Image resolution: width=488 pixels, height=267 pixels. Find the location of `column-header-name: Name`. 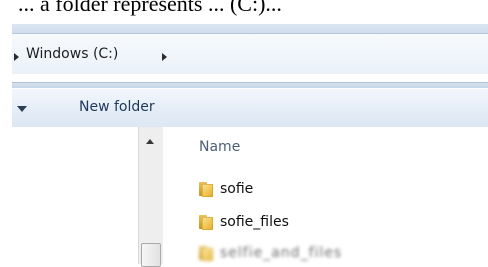

column-header-name: Name is located at coordinates (219, 147).